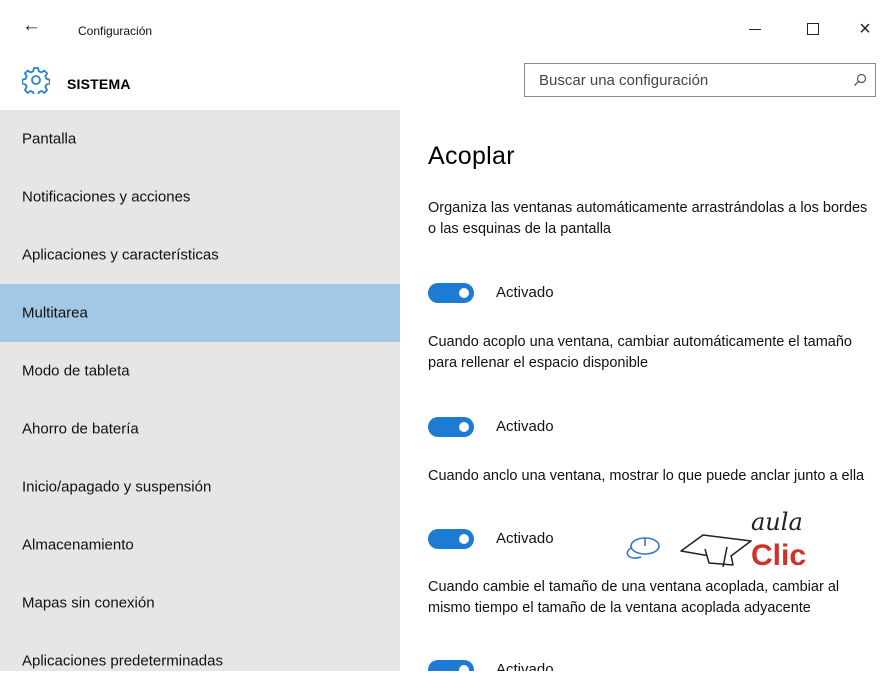  What do you see at coordinates (36, 80) in the screenshot?
I see `gear-icon` at bounding box center [36, 80].